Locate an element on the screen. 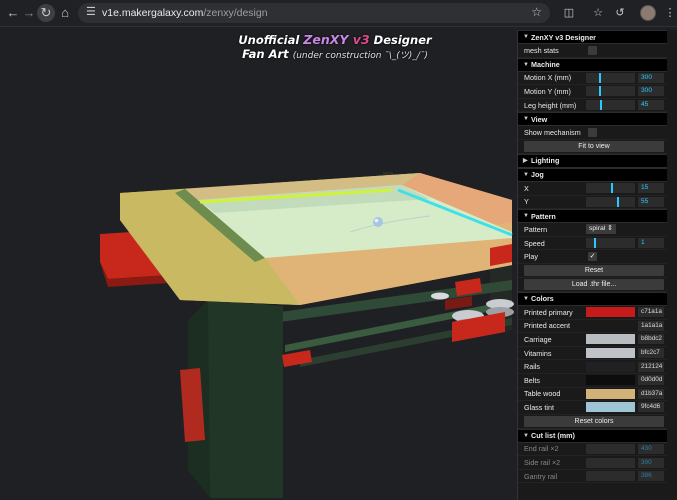 This screenshot has height=500, width=677. leg-height-input: 45 is located at coordinates (651, 105).